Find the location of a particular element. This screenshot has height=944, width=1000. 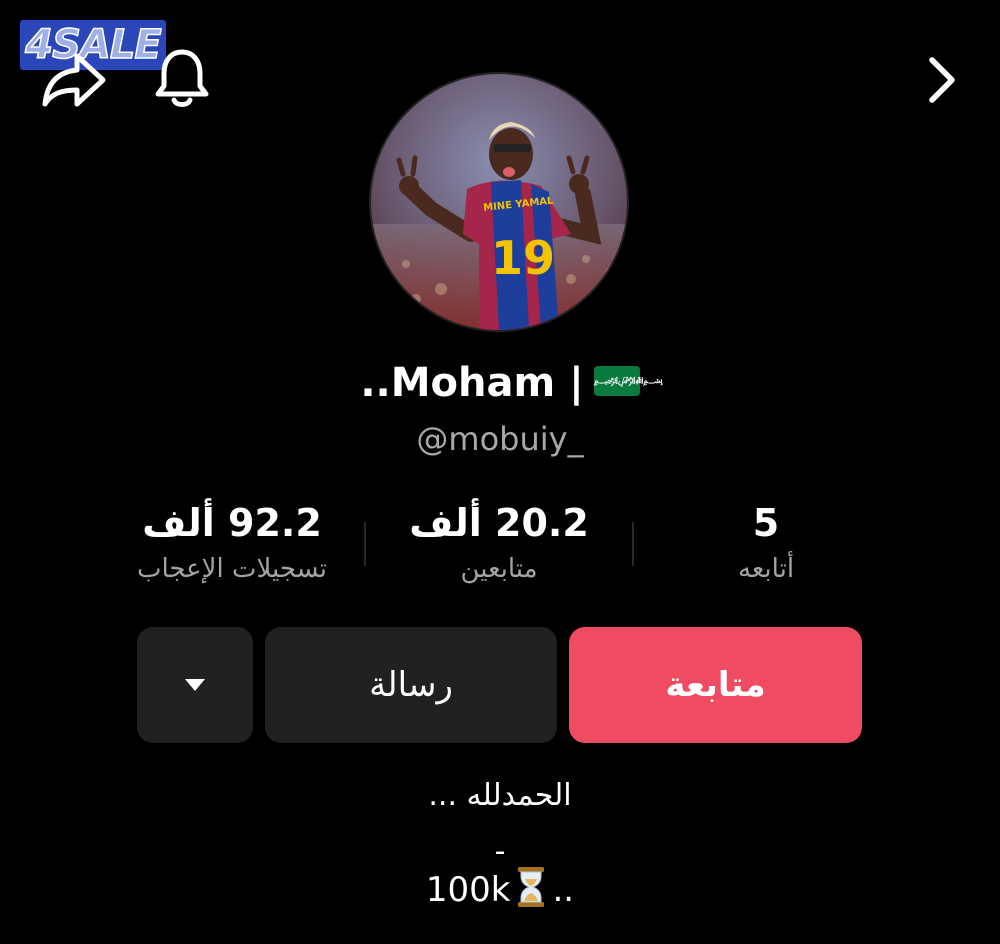

hourglass-icon is located at coordinates (531, 891).